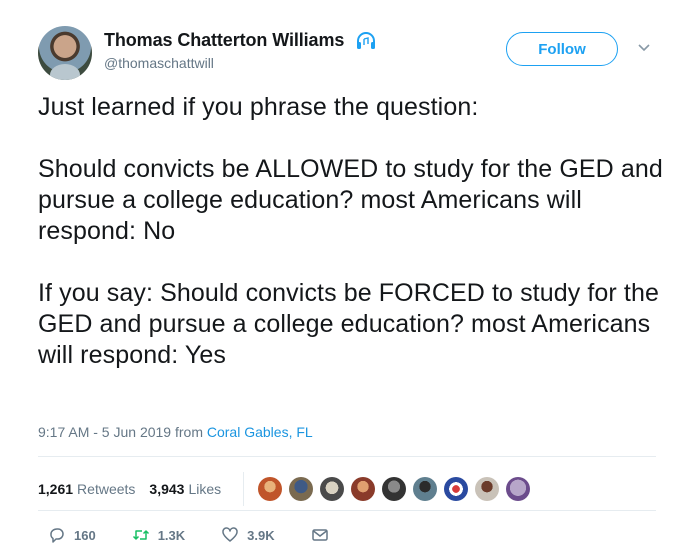  What do you see at coordinates (85, 535) in the screenshot?
I see `reply-count: 160` at bounding box center [85, 535].